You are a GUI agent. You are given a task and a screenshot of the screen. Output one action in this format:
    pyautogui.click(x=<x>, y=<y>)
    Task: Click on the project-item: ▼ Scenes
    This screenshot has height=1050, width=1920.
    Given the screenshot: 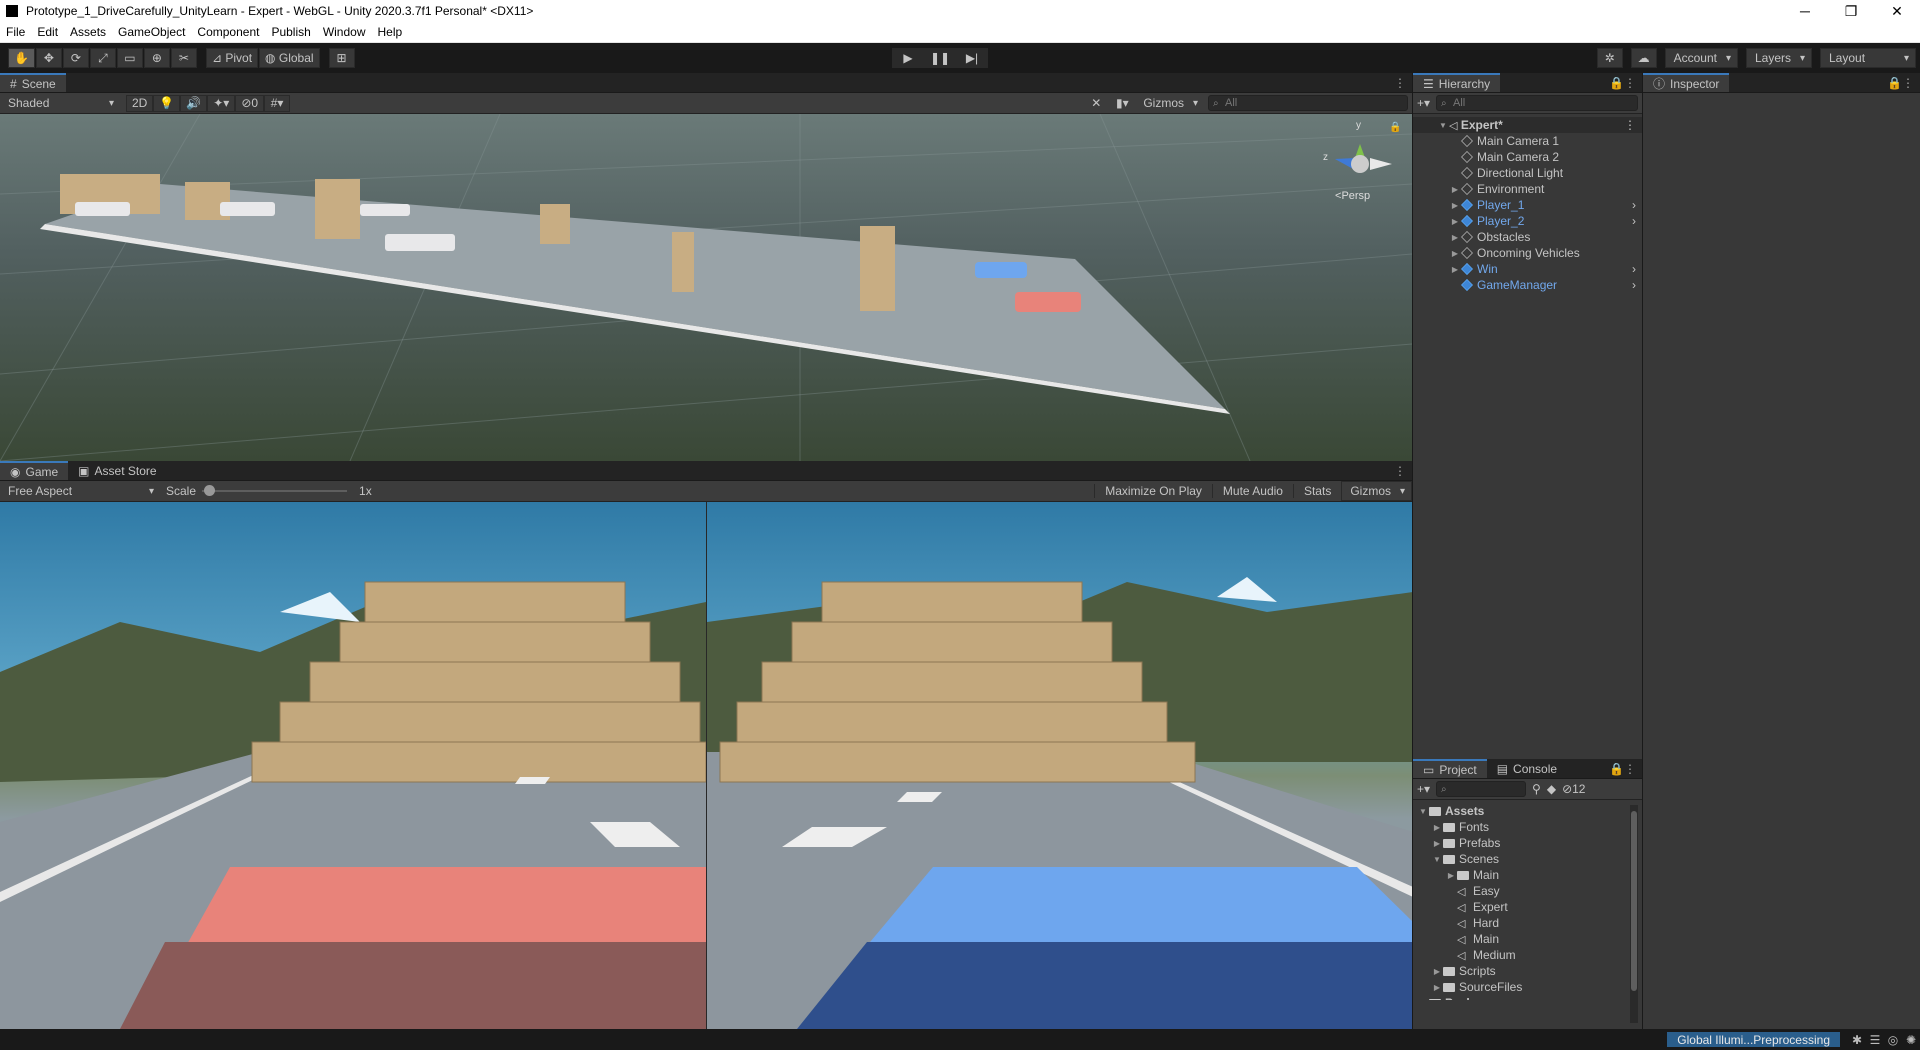 What is the action you would take?
    pyautogui.click(x=1527, y=859)
    